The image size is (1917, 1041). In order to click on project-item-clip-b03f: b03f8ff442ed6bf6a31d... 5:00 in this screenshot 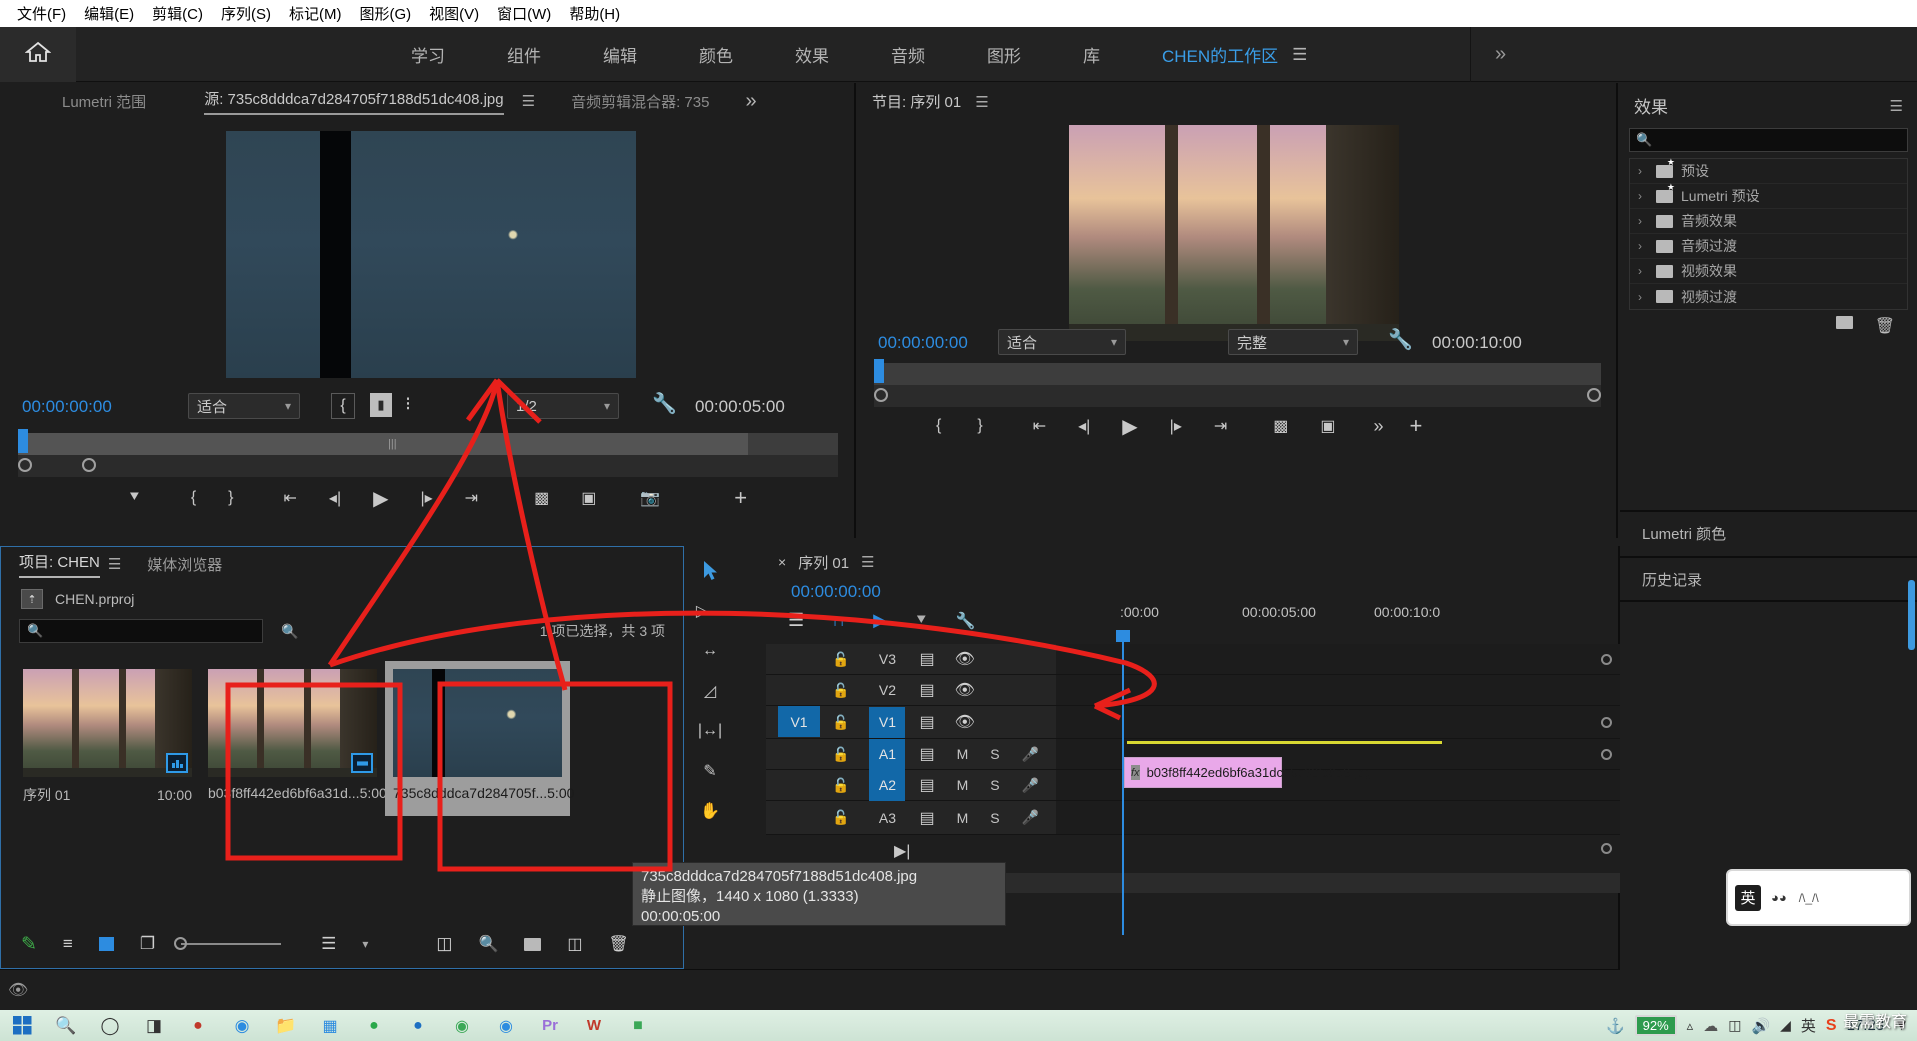, I will do `click(293, 738)`.